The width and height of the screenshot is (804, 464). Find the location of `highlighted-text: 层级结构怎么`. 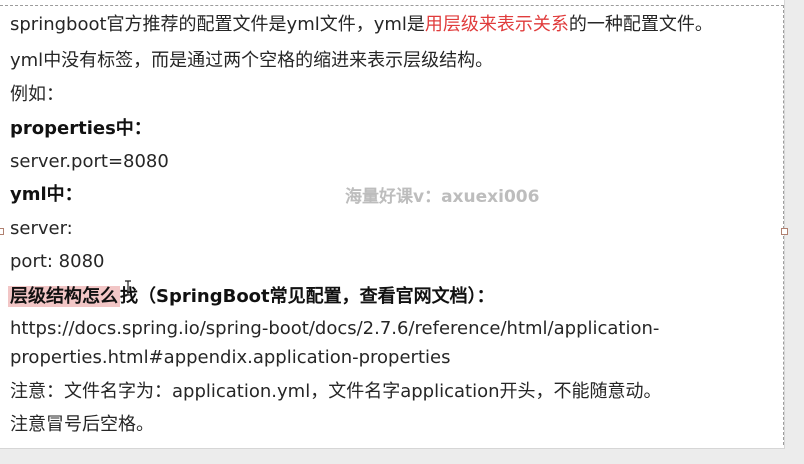

highlighted-text: 层级结构怎么 is located at coordinates (64, 296).